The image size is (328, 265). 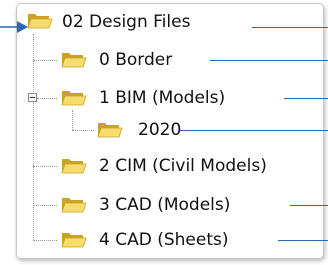 I want to click on tree-item-label: 3 CAD (Models), so click(x=165, y=205).